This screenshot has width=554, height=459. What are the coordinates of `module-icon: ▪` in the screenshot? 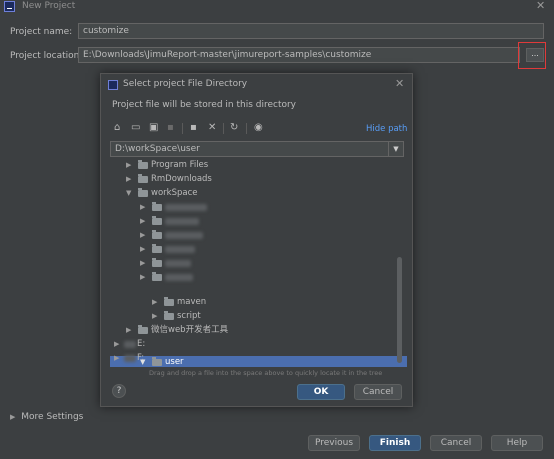 It's located at (170, 128).